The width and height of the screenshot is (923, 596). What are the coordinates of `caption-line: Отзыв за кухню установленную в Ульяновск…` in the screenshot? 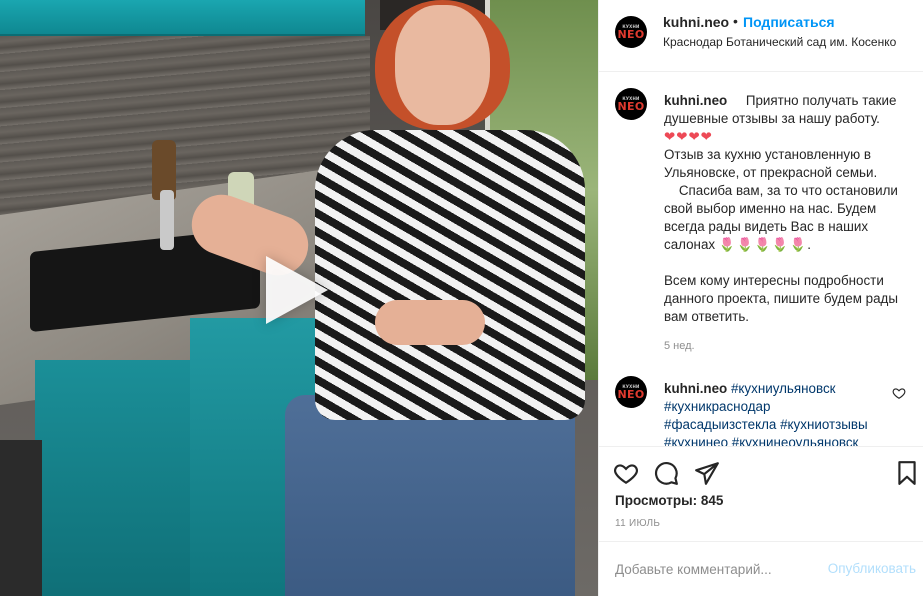 It's located at (771, 163).